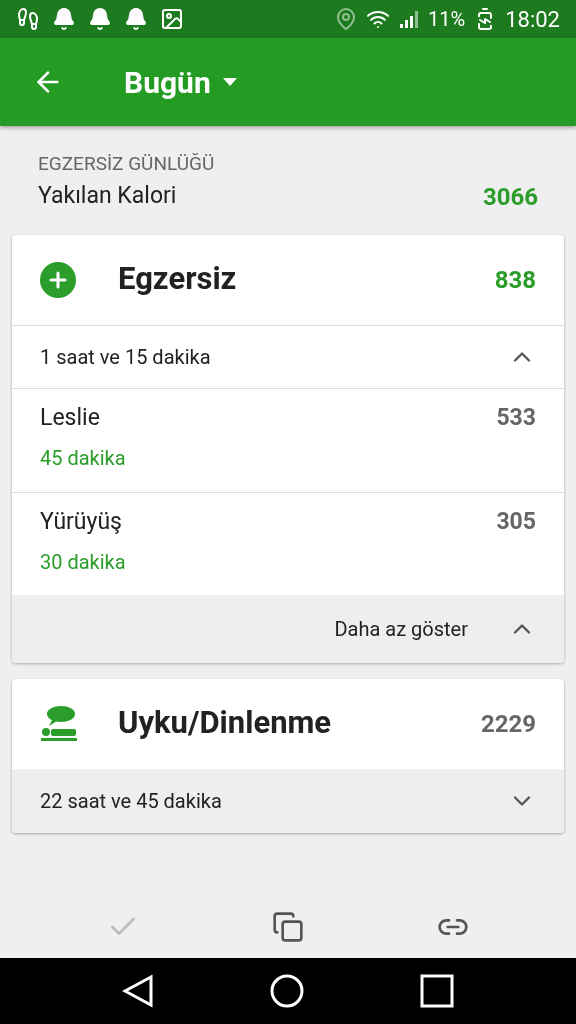 The image size is (576, 1024). I want to click on image-icon, so click(172, 19).